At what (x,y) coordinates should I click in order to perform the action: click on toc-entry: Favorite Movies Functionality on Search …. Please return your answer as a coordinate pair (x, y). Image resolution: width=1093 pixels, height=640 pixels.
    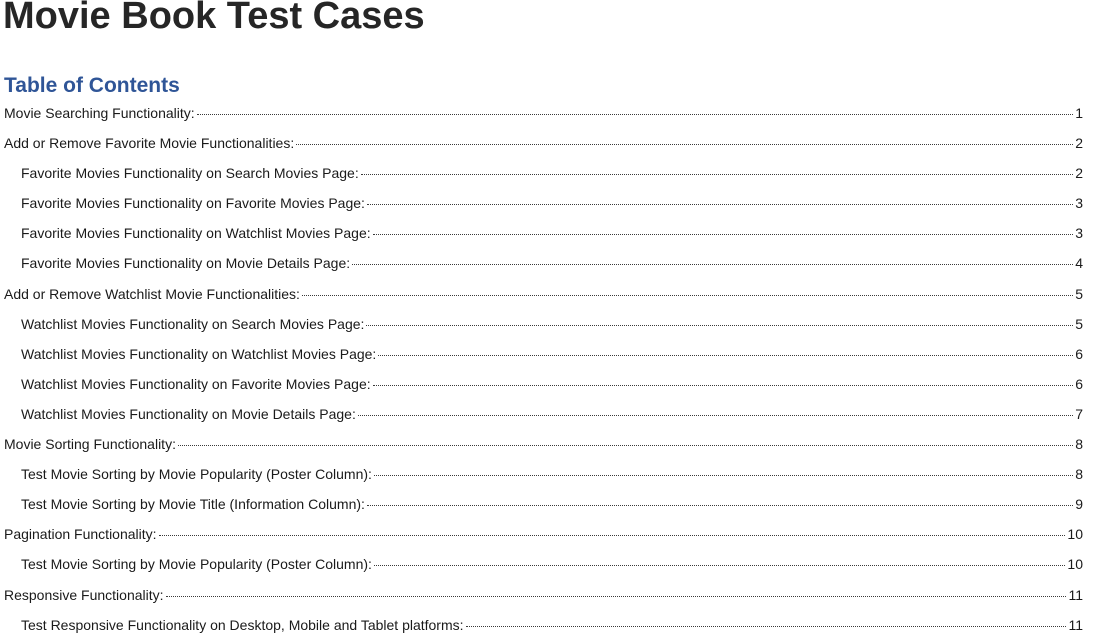
    Looking at the image, I should click on (541, 173).